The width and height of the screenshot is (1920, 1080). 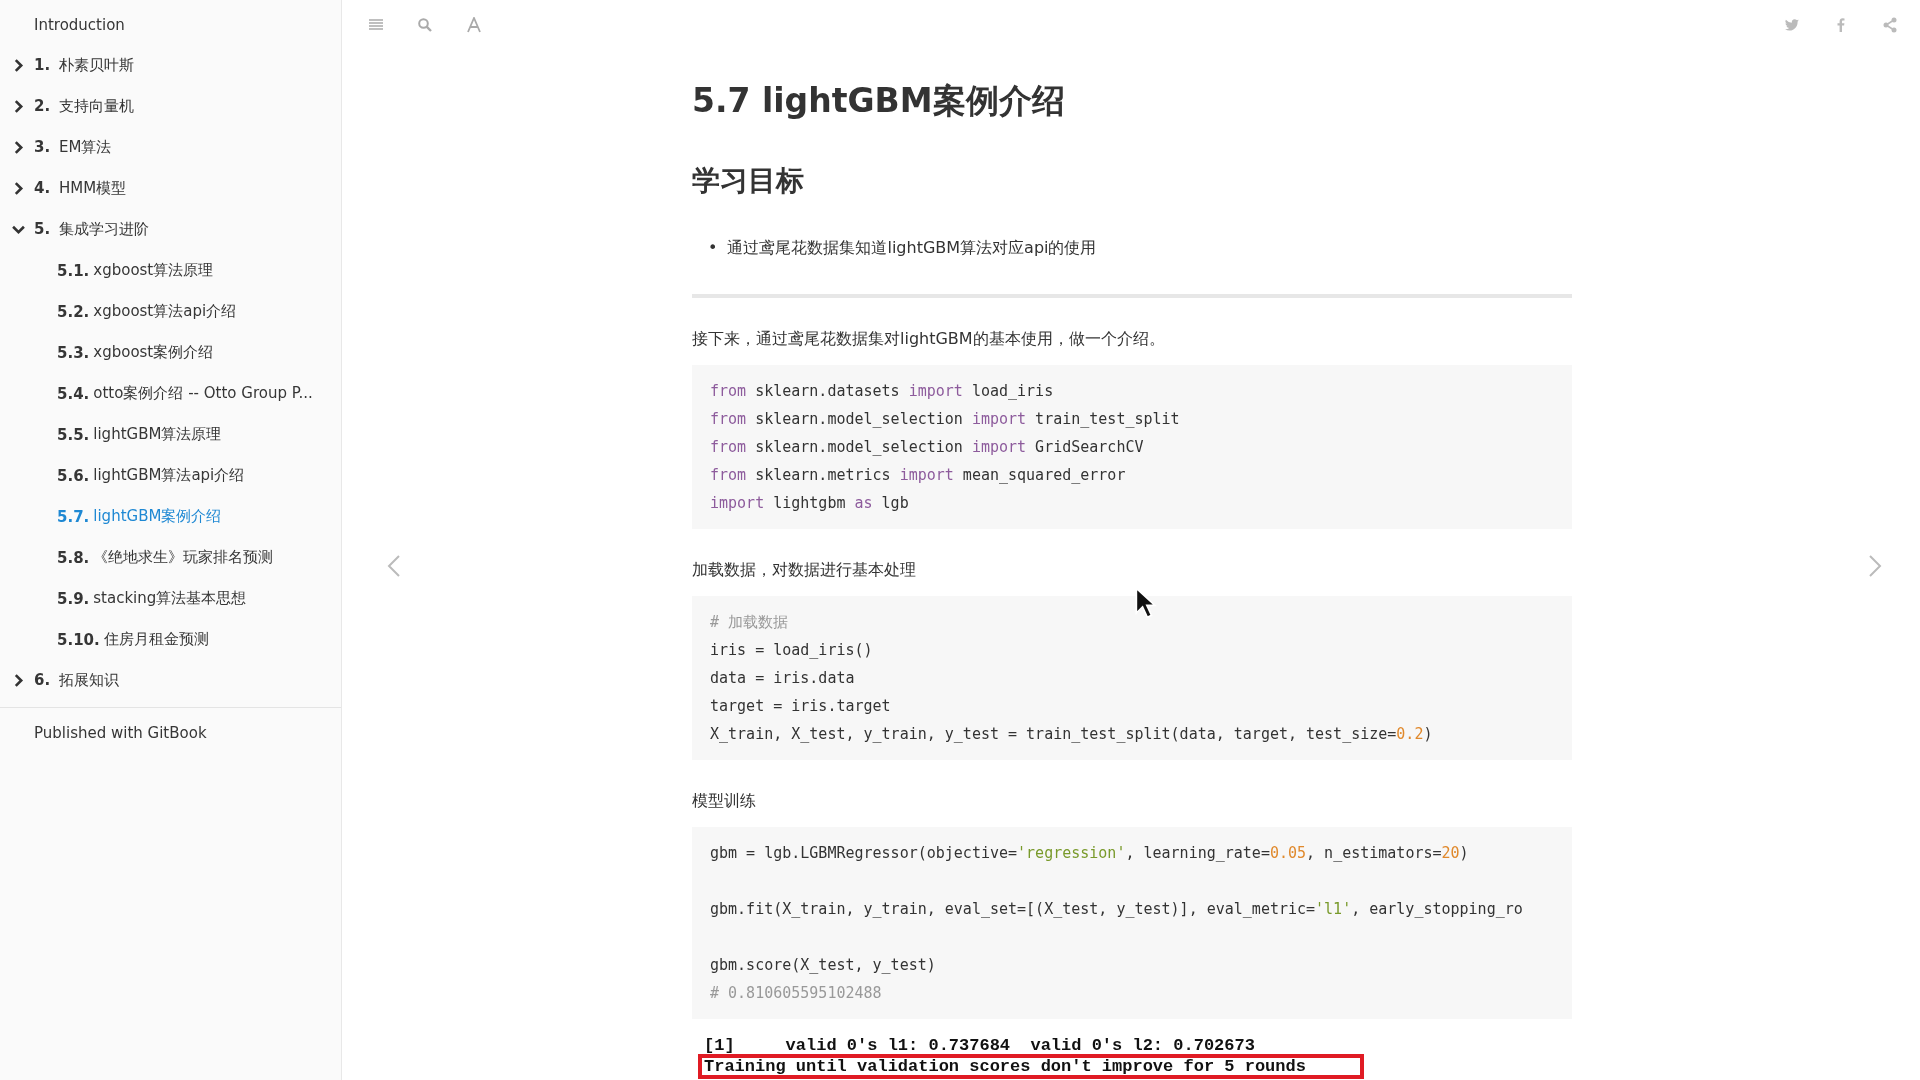 What do you see at coordinates (107, 352) in the screenshot?
I see `section-item: 5.3. xgboost案例介绍` at bounding box center [107, 352].